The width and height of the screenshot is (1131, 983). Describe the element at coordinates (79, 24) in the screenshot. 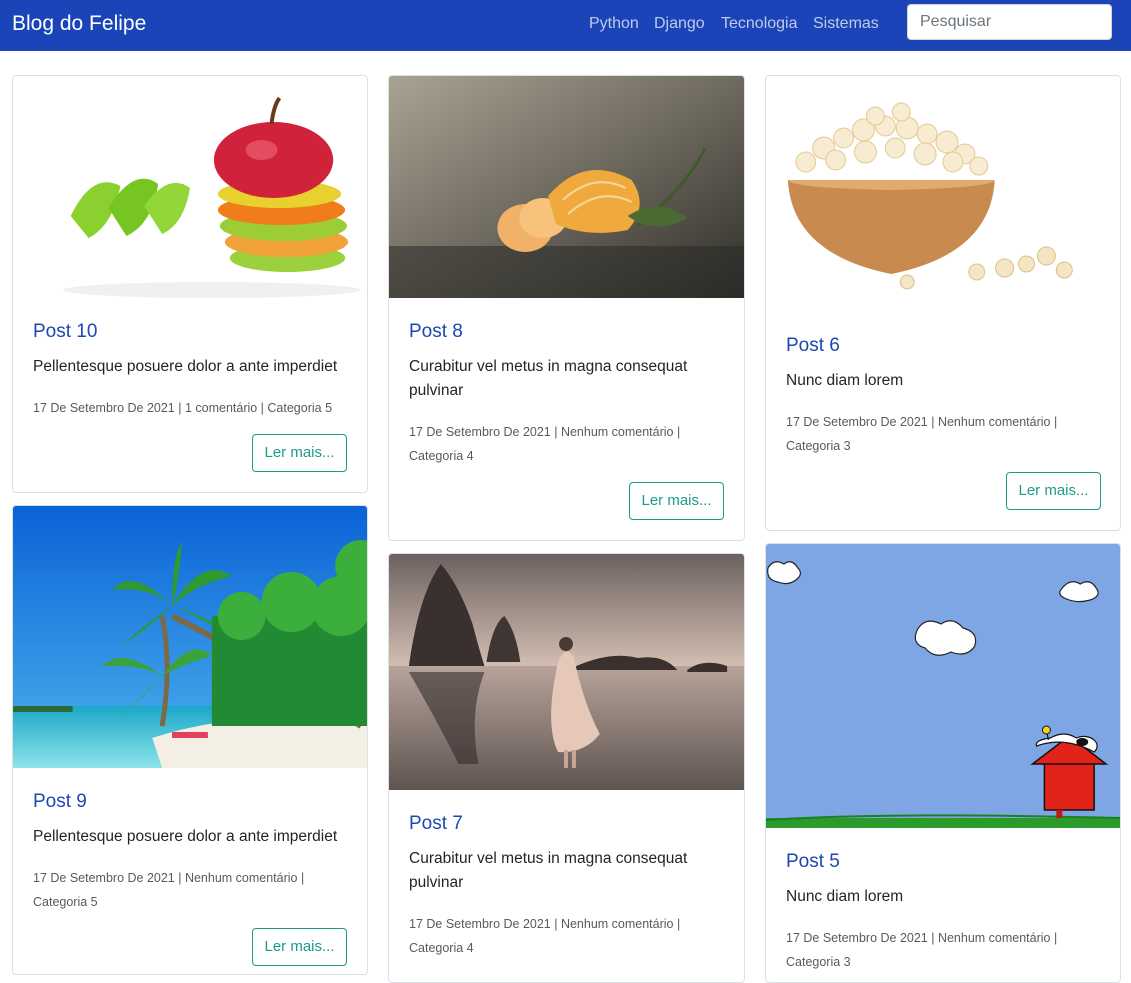

I see `brand-logo: Blog do Felipe` at that location.